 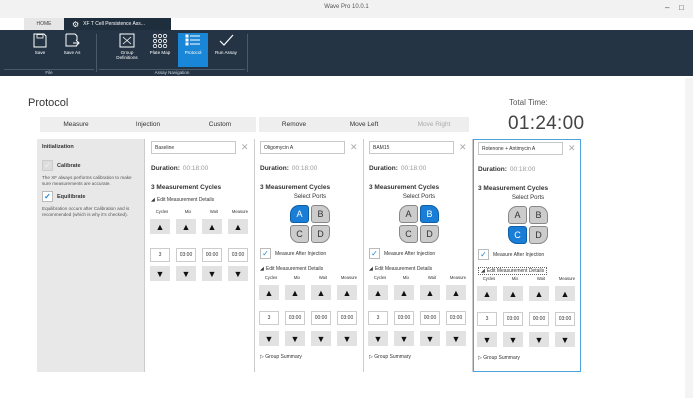 I want to click on move-right-button: Move Right, so click(x=434, y=124).